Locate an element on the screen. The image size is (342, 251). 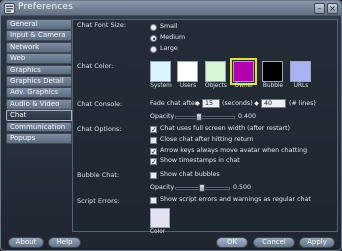
minimize-icon: – is located at coordinates (319, 8).